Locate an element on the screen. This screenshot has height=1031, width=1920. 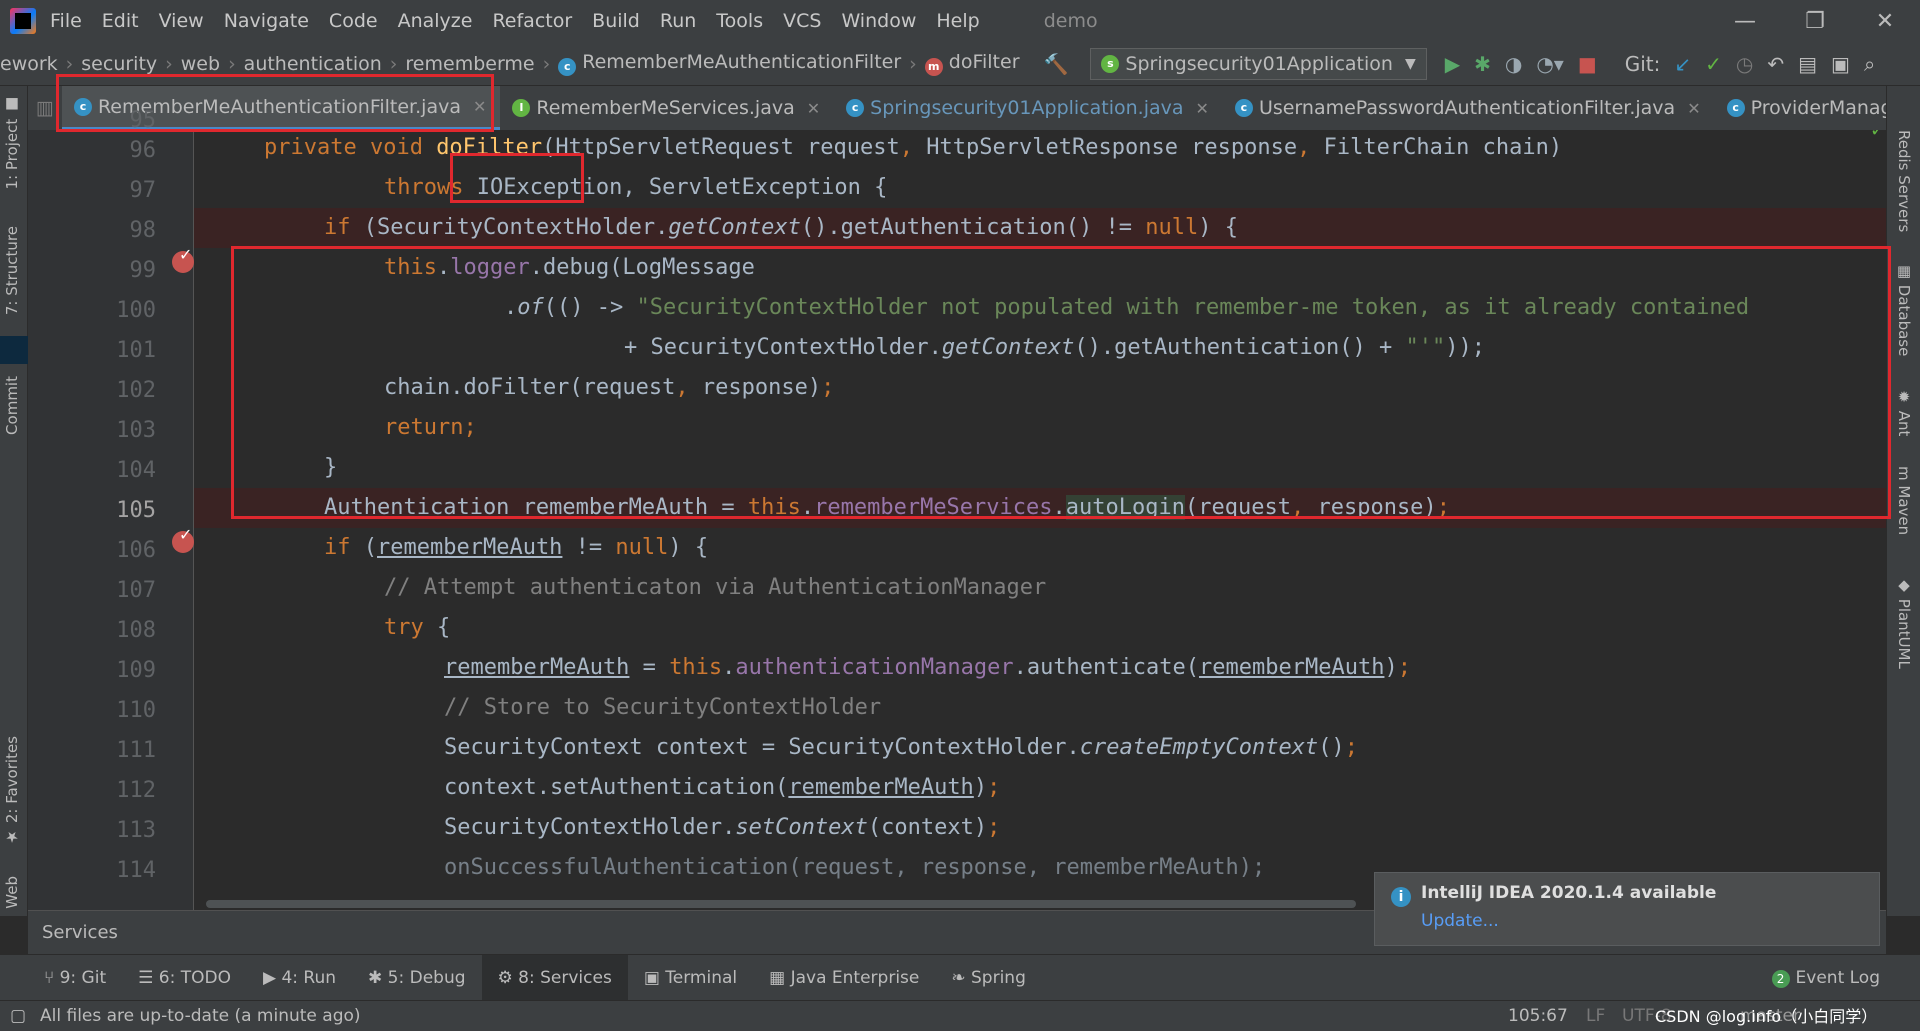
line-number: 106 is located at coordinates (136, 550).